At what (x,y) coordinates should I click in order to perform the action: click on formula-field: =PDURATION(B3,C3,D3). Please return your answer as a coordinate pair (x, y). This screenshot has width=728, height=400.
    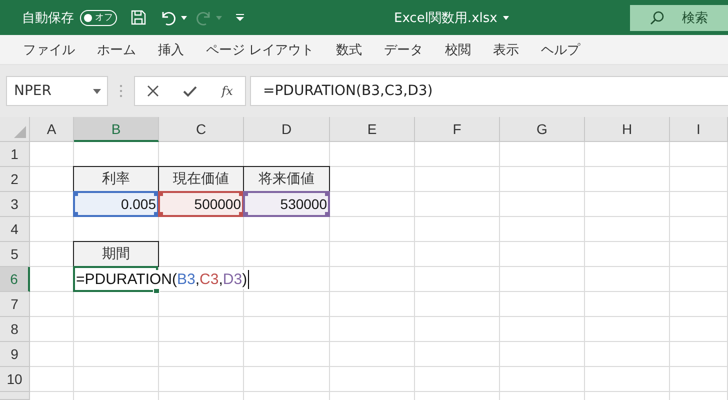
    Looking at the image, I should click on (489, 91).